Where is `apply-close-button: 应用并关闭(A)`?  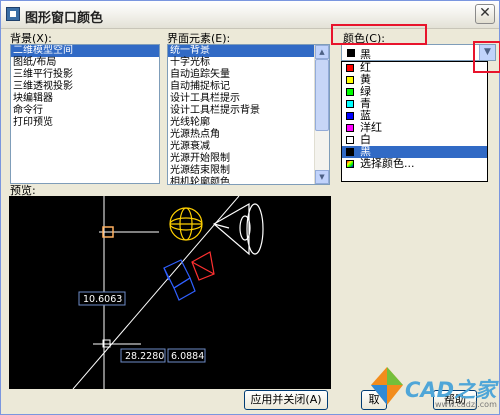 apply-close-button: 应用并关闭(A) is located at coordinates (286, 400).